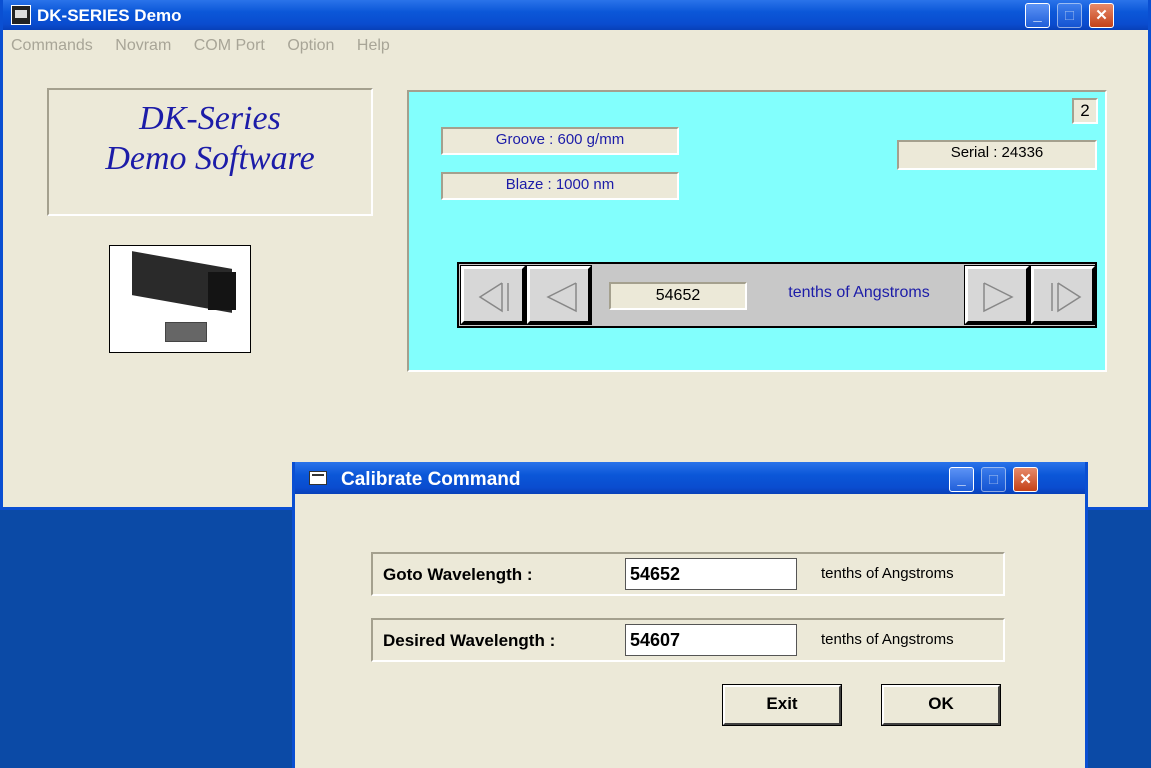  What do you see at coordinates (458, 574) in the screenshot?
I see `goto-wavelength-label: Goto Wavelength :` at bounding box center [458, 574].